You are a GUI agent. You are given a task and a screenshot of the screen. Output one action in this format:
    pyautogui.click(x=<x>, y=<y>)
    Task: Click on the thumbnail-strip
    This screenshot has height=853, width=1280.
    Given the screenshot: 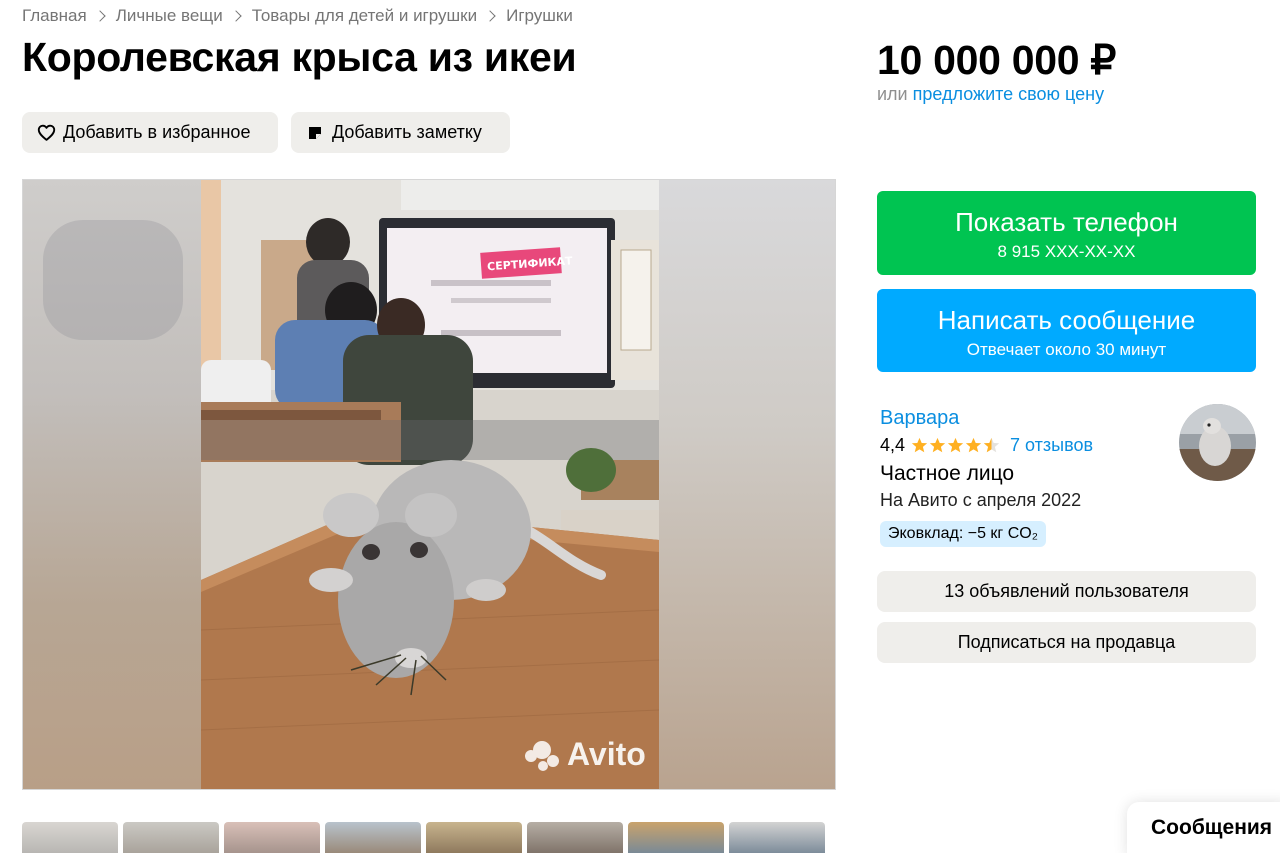 What is the action you would take?
    pyautogui.click(x=423, y=837)
    